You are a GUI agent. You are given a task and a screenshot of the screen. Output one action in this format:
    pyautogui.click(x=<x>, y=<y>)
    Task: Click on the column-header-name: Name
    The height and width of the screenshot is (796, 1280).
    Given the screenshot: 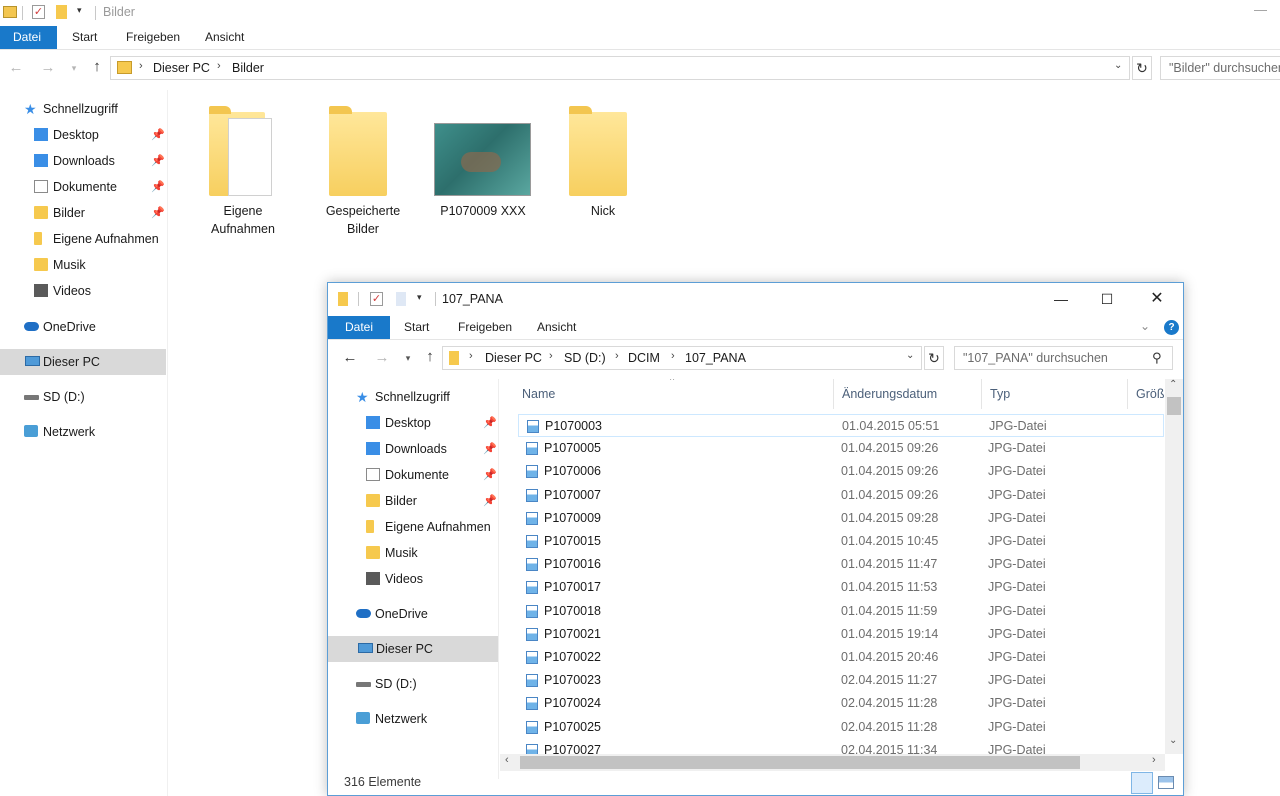 What is the action you would take?
    pyautogui.click(x=674, y=394)
    